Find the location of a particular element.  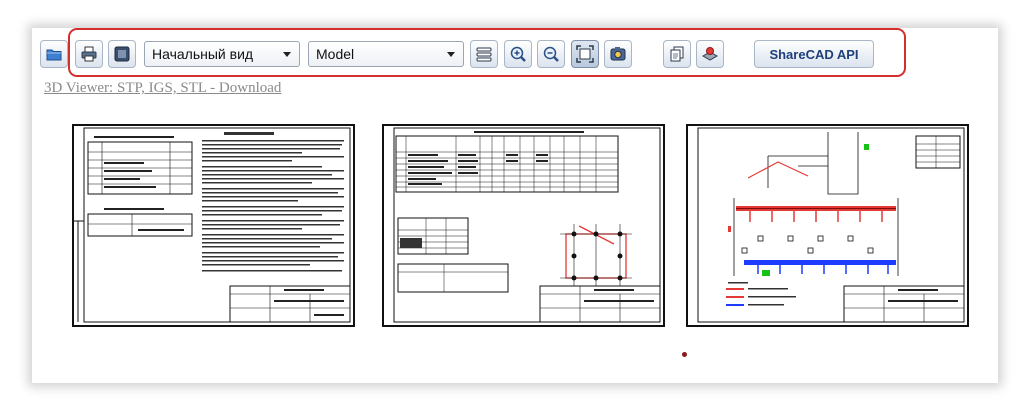

snapshot-button is located at coordinates (618, 54).